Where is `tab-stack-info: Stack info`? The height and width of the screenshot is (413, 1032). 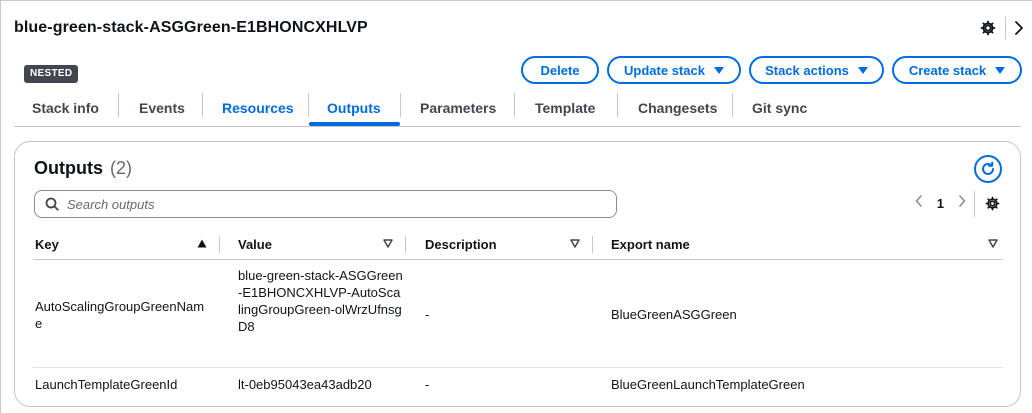 tab-stack-info: Stack info is located at coordinates (65, 107).